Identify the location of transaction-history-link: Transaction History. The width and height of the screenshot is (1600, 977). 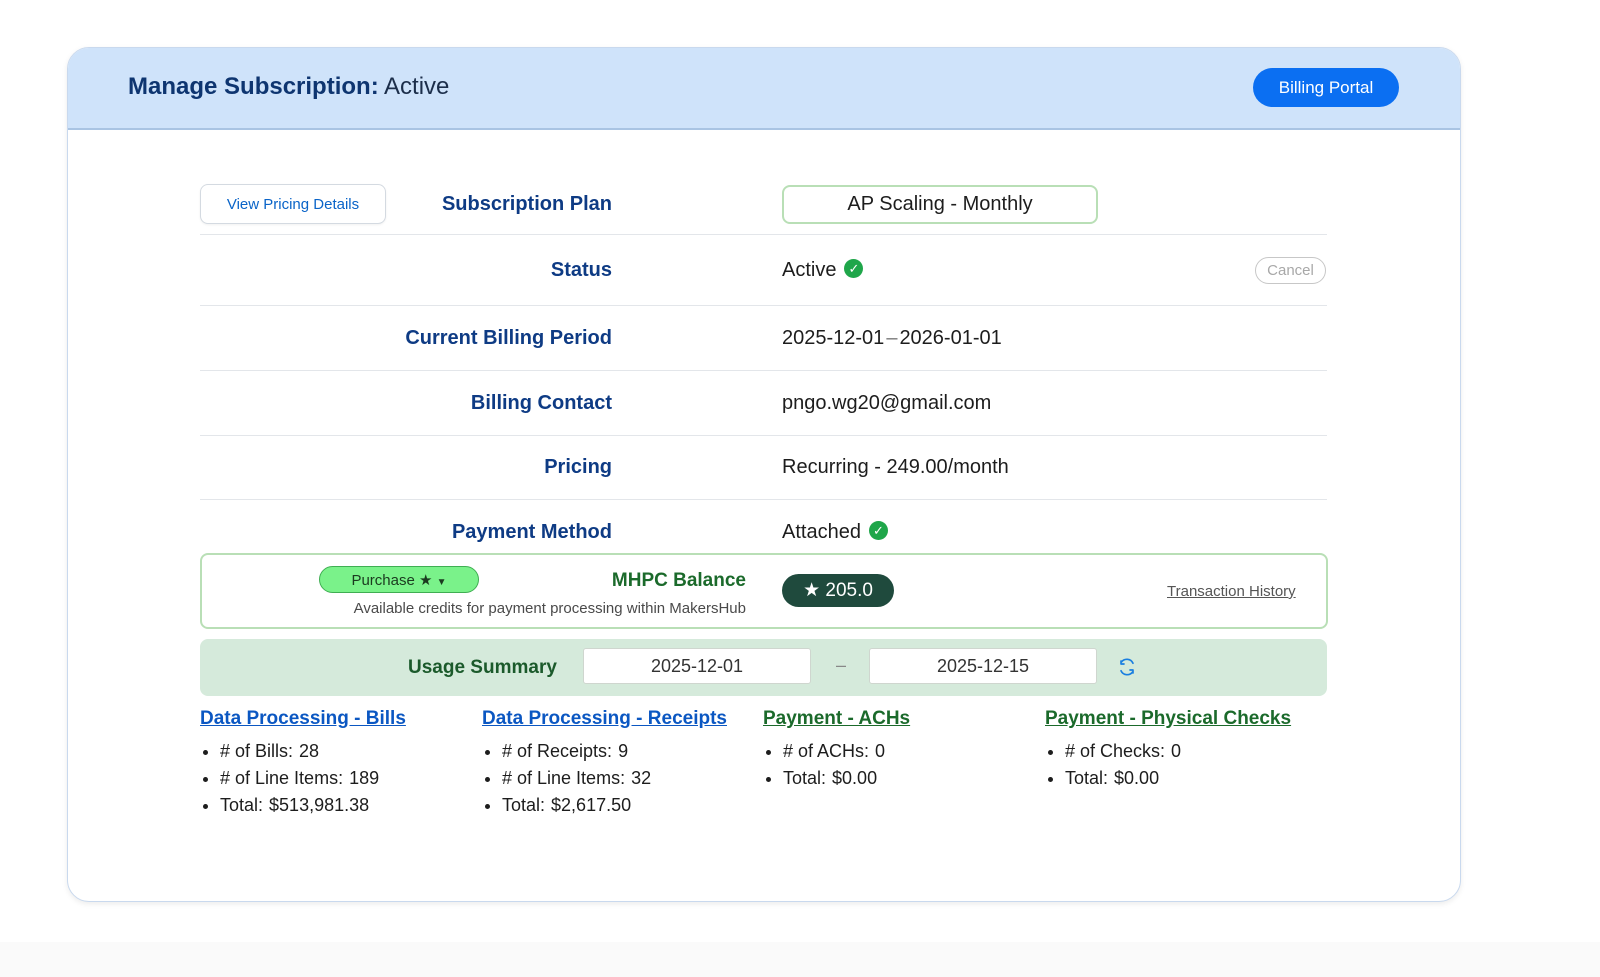
(1231, 591).